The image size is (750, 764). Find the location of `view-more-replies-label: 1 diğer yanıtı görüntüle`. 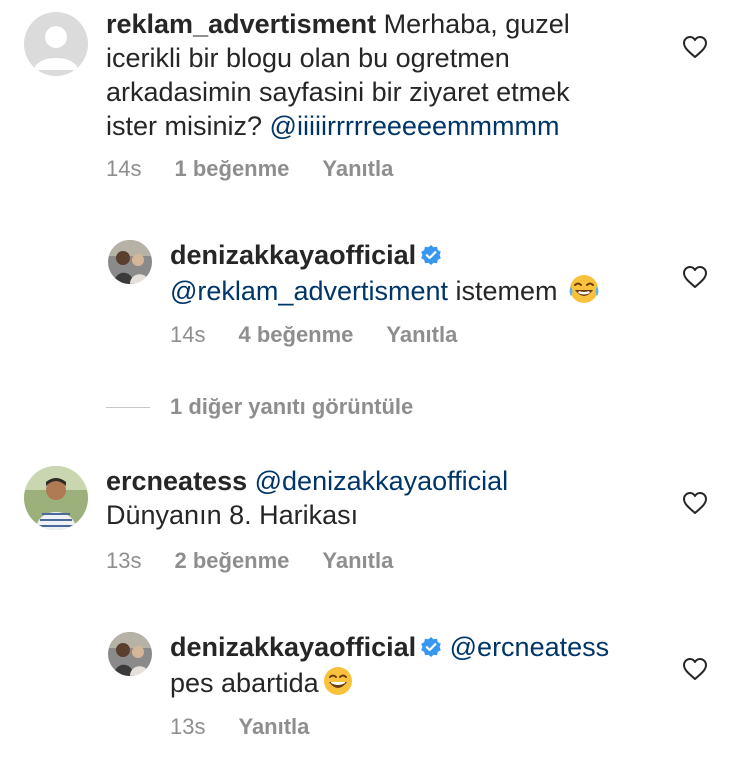

view-more-replies-label: 1 diğer yanıtı görüntüle is located at coordinates (292, 406).